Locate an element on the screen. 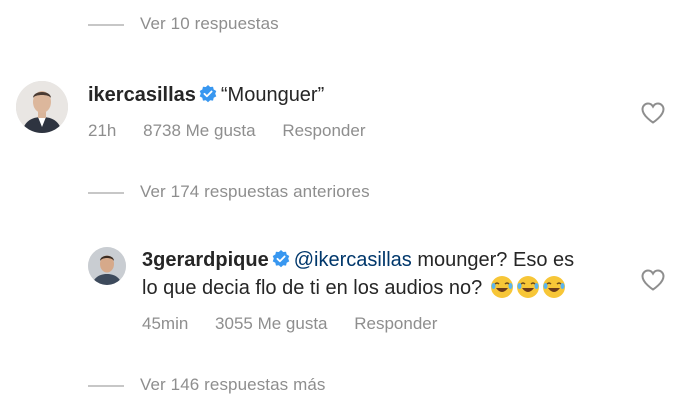  comment-body: ikercasillas “Mounguer” is located at coordinates (206, 95).